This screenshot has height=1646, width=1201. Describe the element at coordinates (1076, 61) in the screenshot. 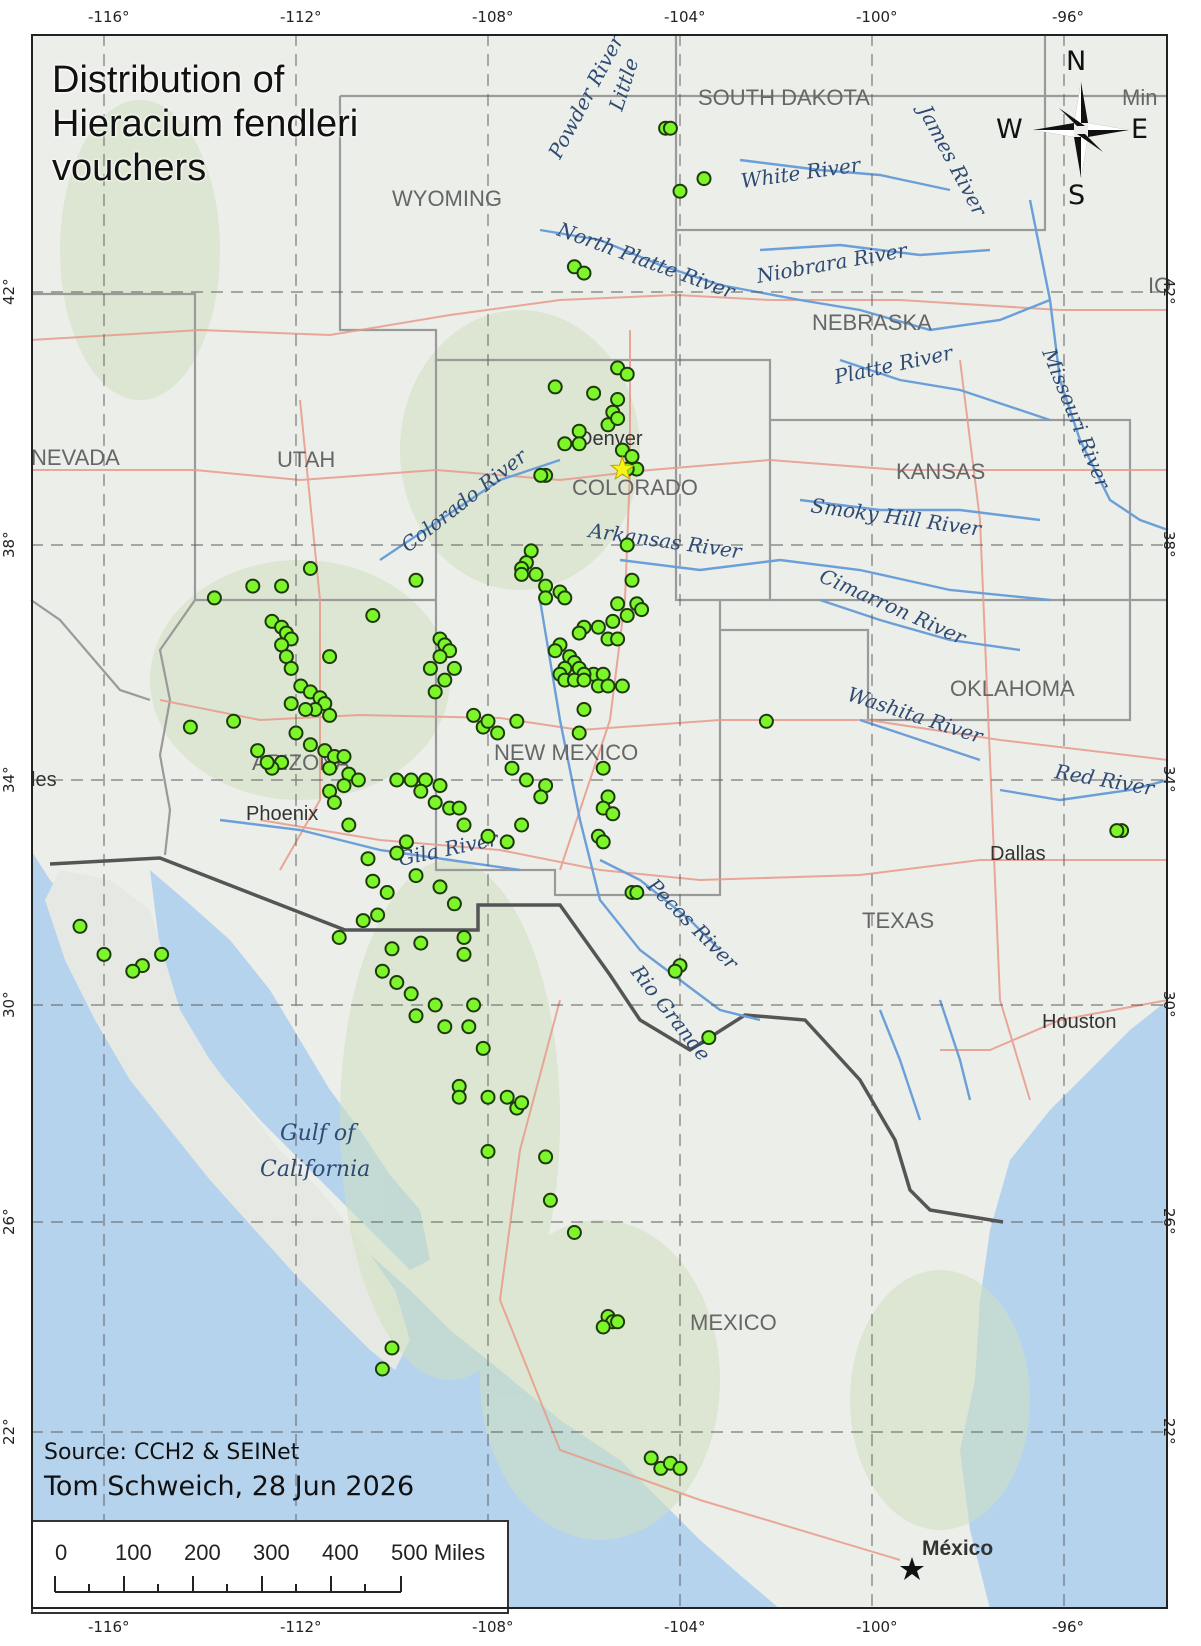

I see `compass-north: N` at that location.